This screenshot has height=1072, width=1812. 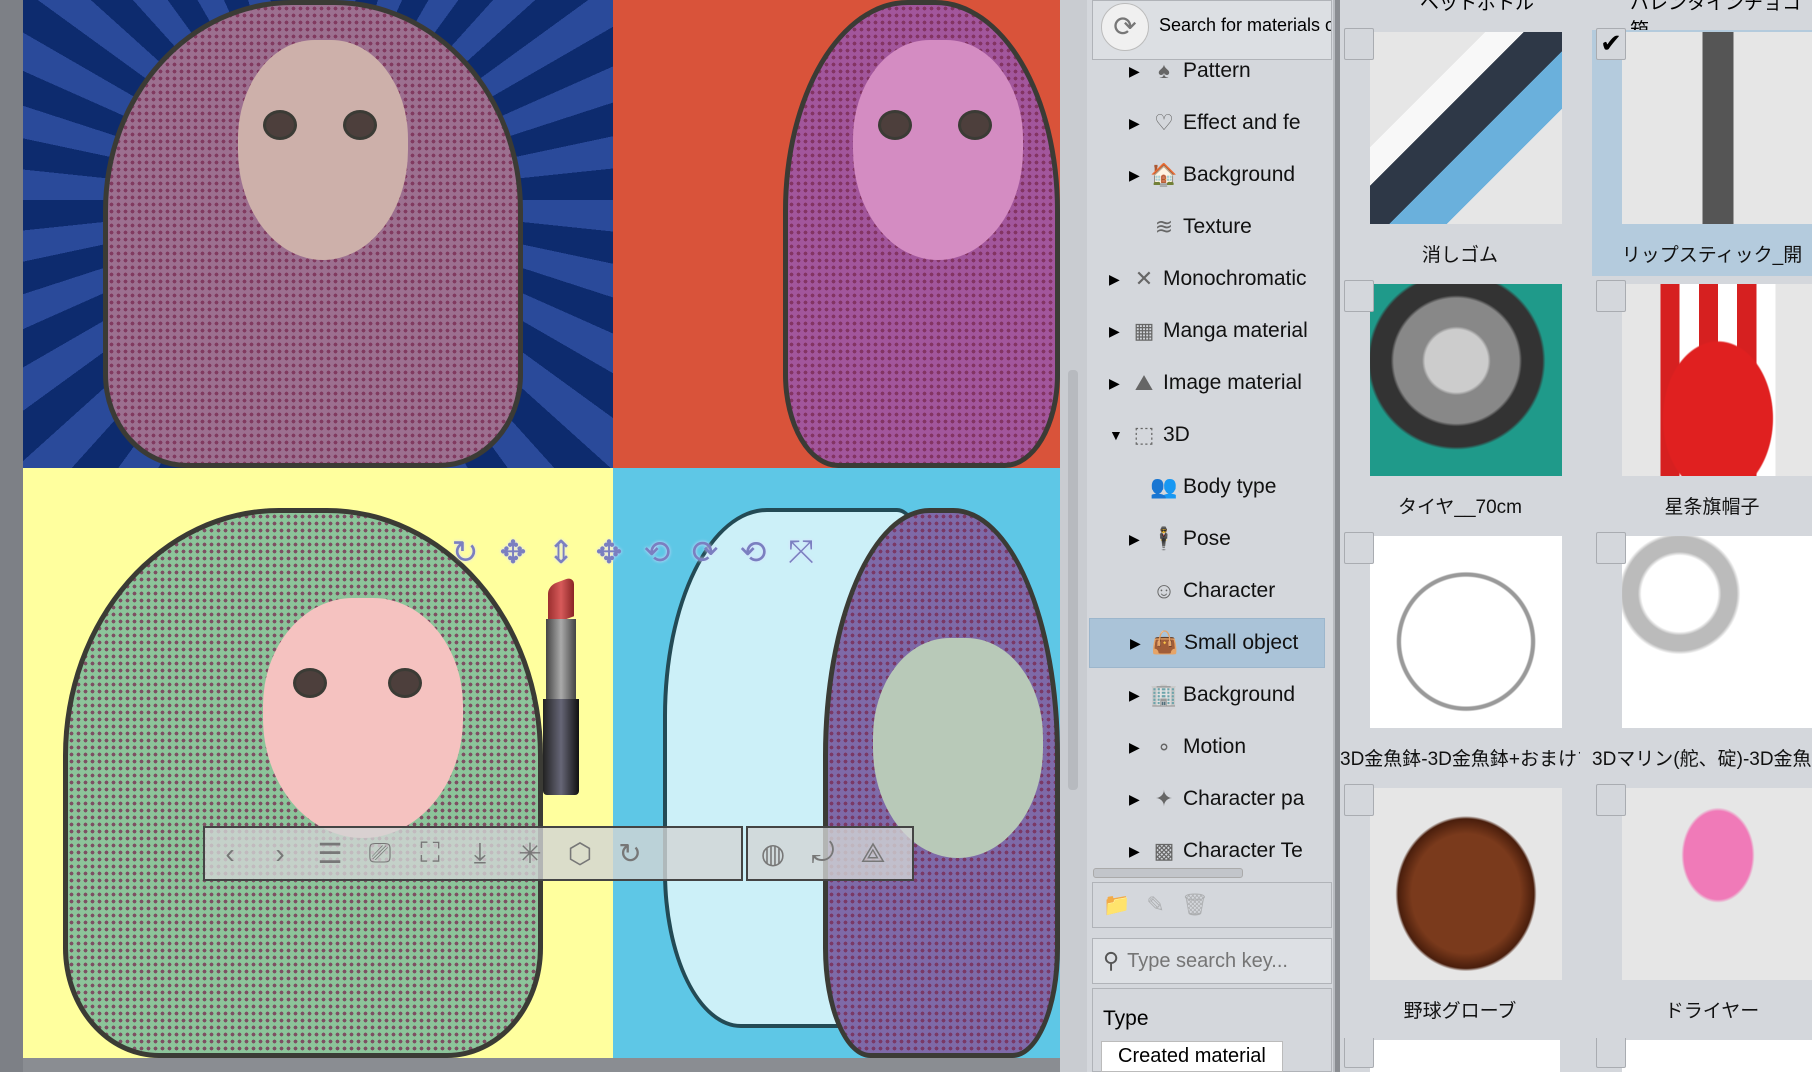 I want to click on object-extra-toolbar: ◍ ⤾ ⟁, so click(x=830, y=853).